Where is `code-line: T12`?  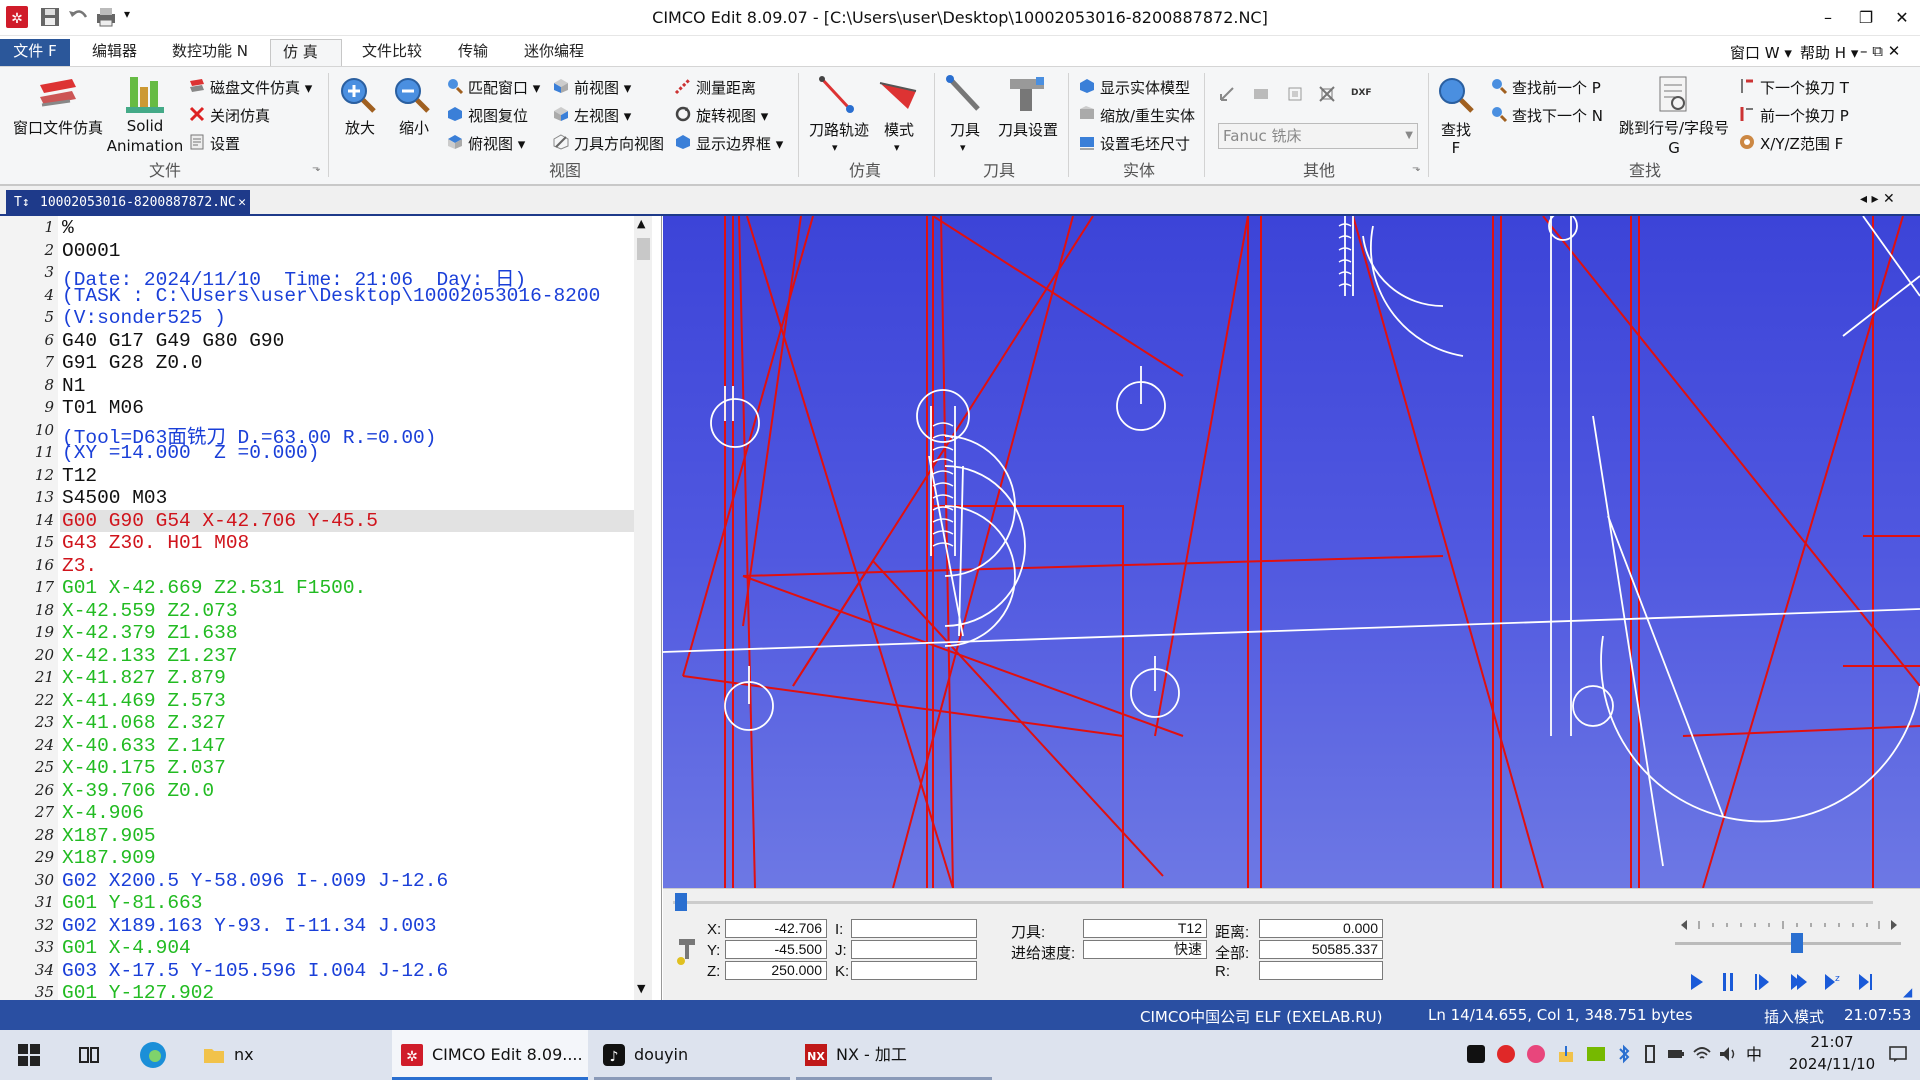 code-line: T12 is located at coordinates (79, 476).